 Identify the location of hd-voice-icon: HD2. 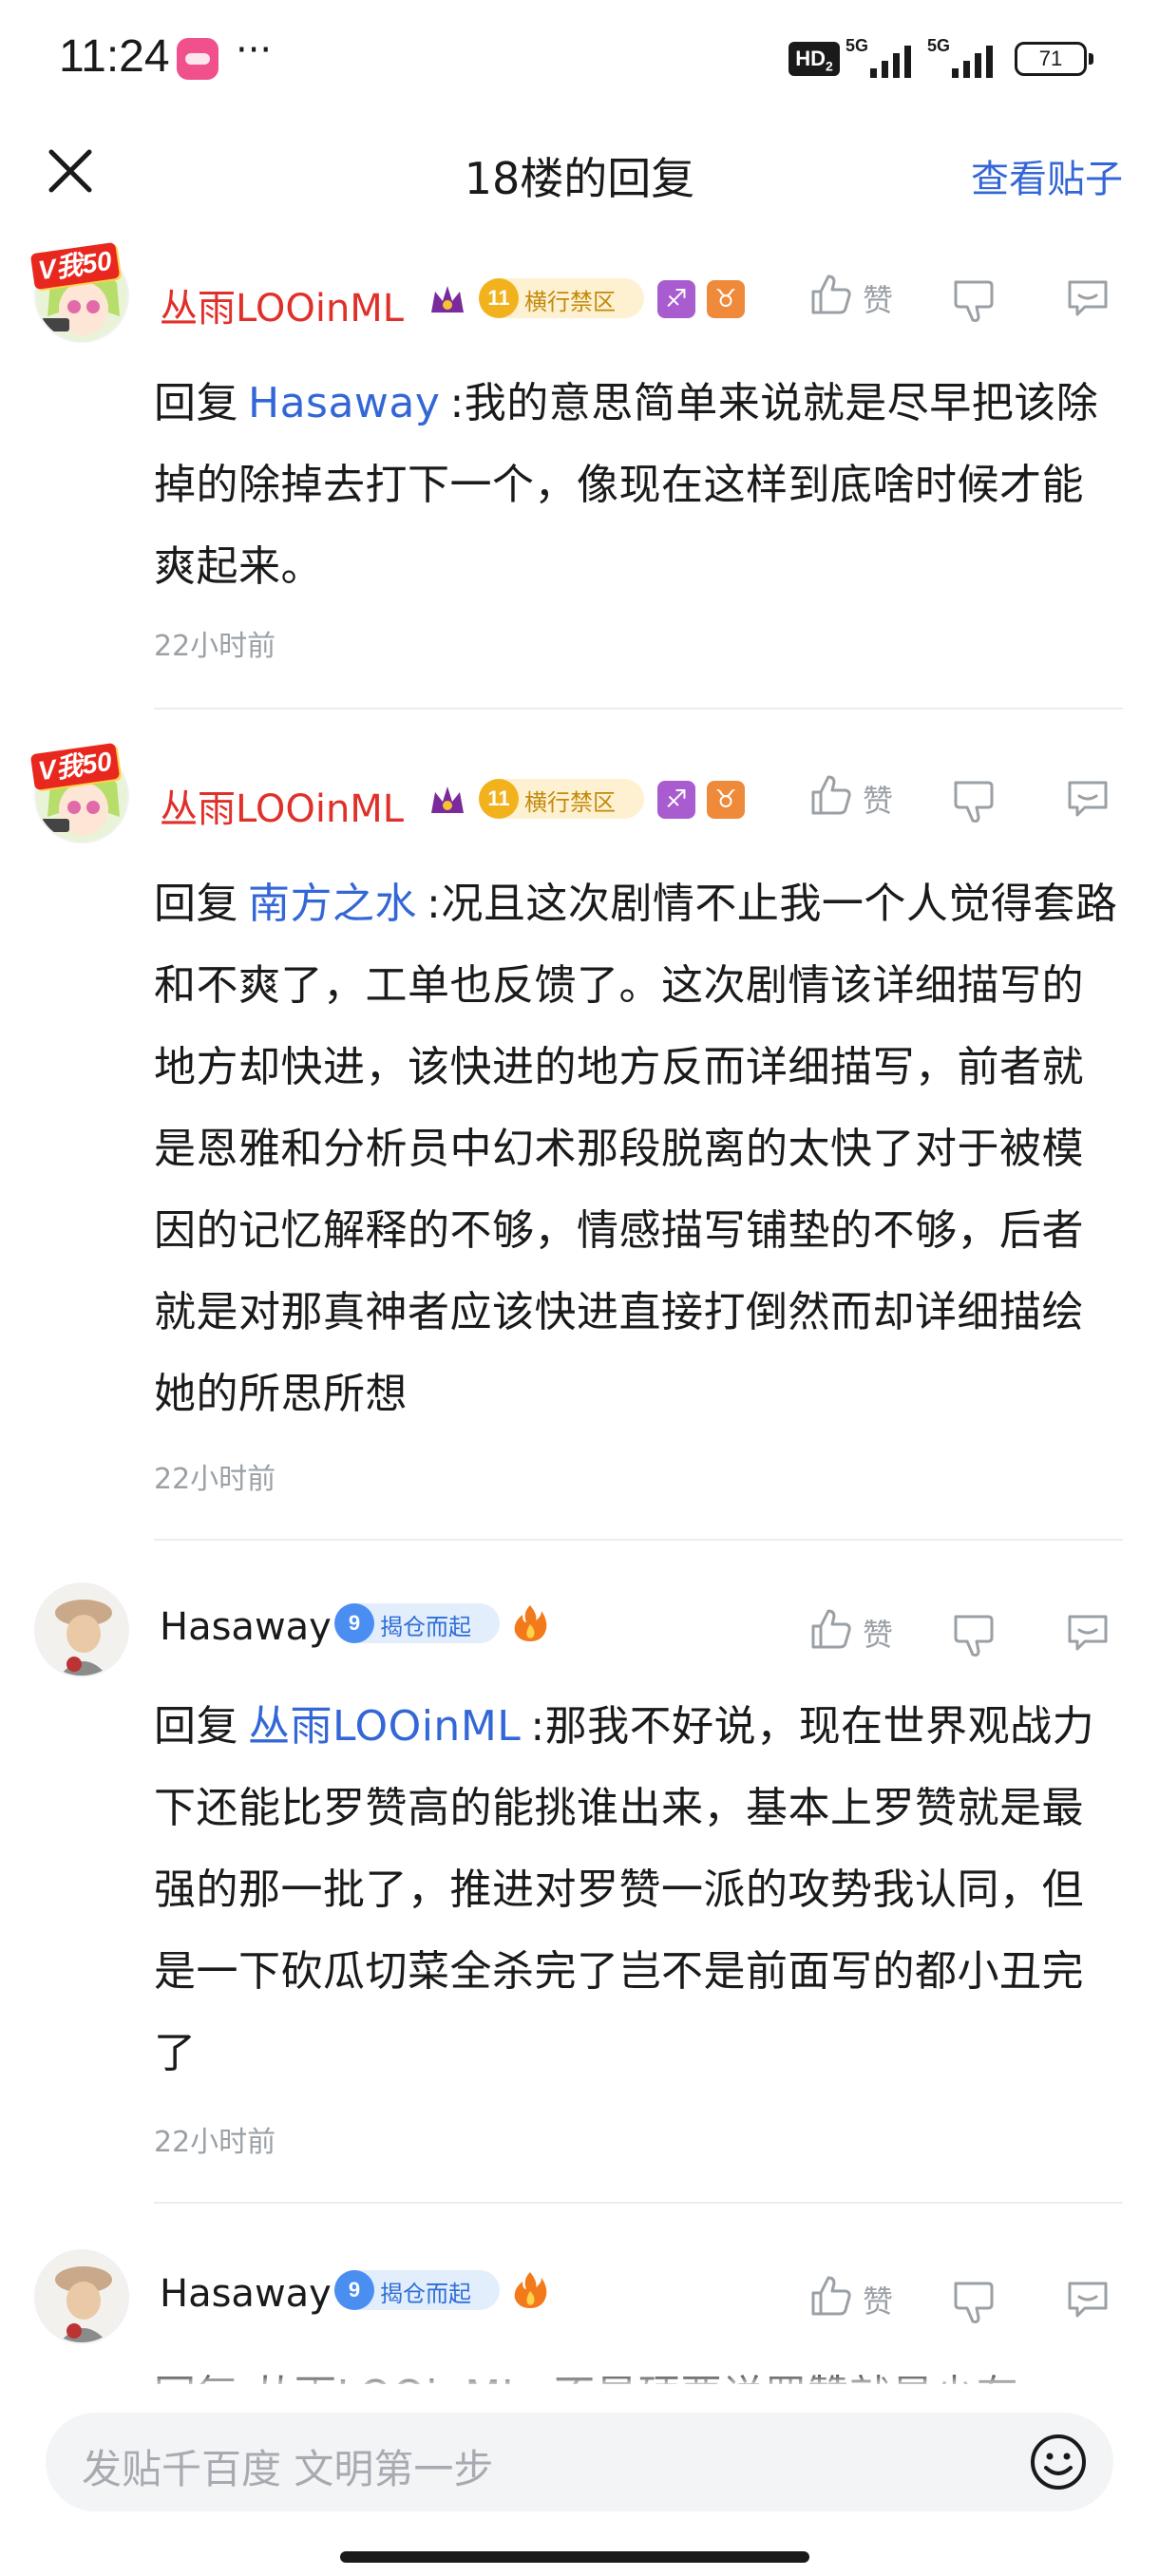
(814, 59).